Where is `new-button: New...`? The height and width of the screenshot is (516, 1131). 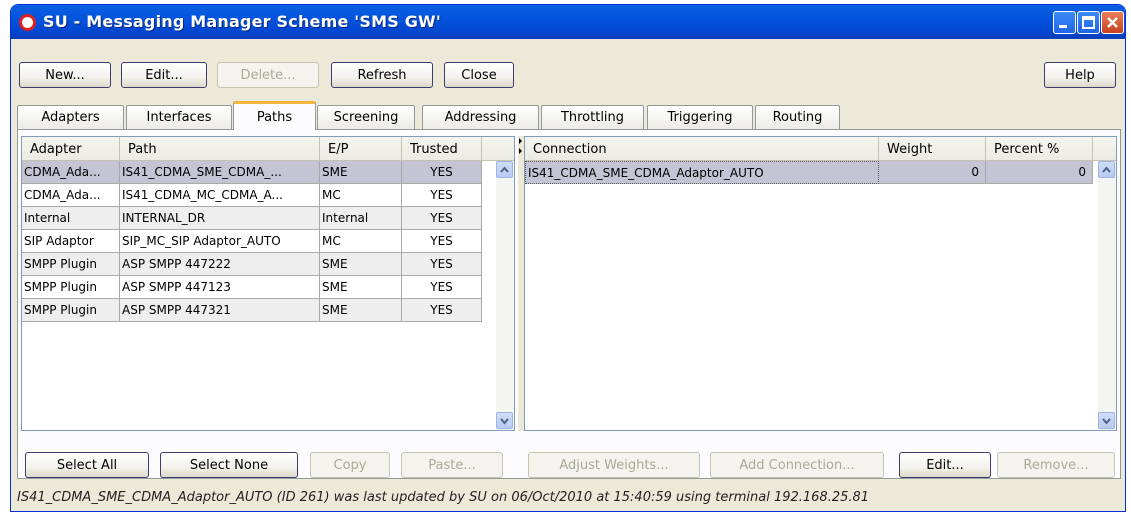 new-button: New... is located at coordinates (65, 75).